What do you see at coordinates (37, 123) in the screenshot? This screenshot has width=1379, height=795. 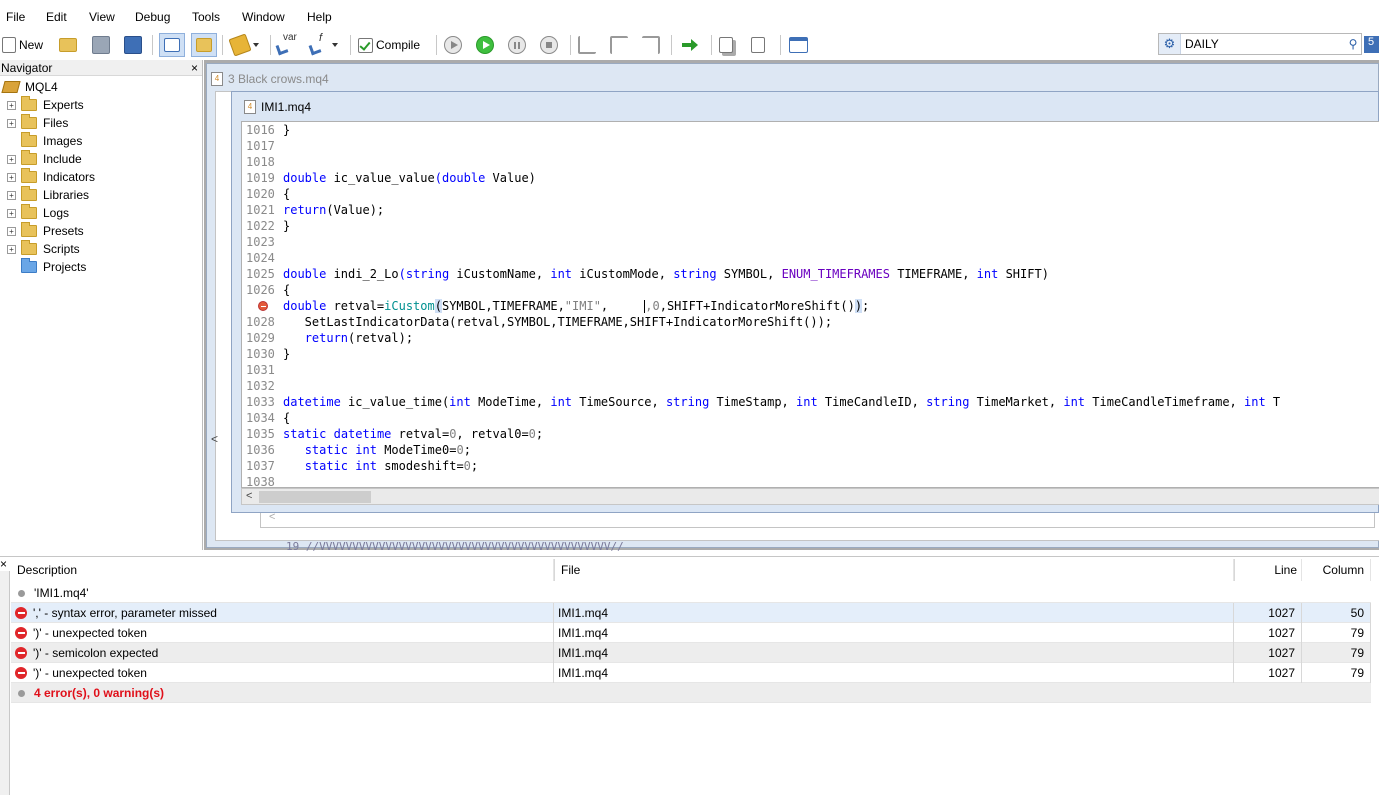 I see `navigator-item-files: + Files` at bounding box center [37, 123].